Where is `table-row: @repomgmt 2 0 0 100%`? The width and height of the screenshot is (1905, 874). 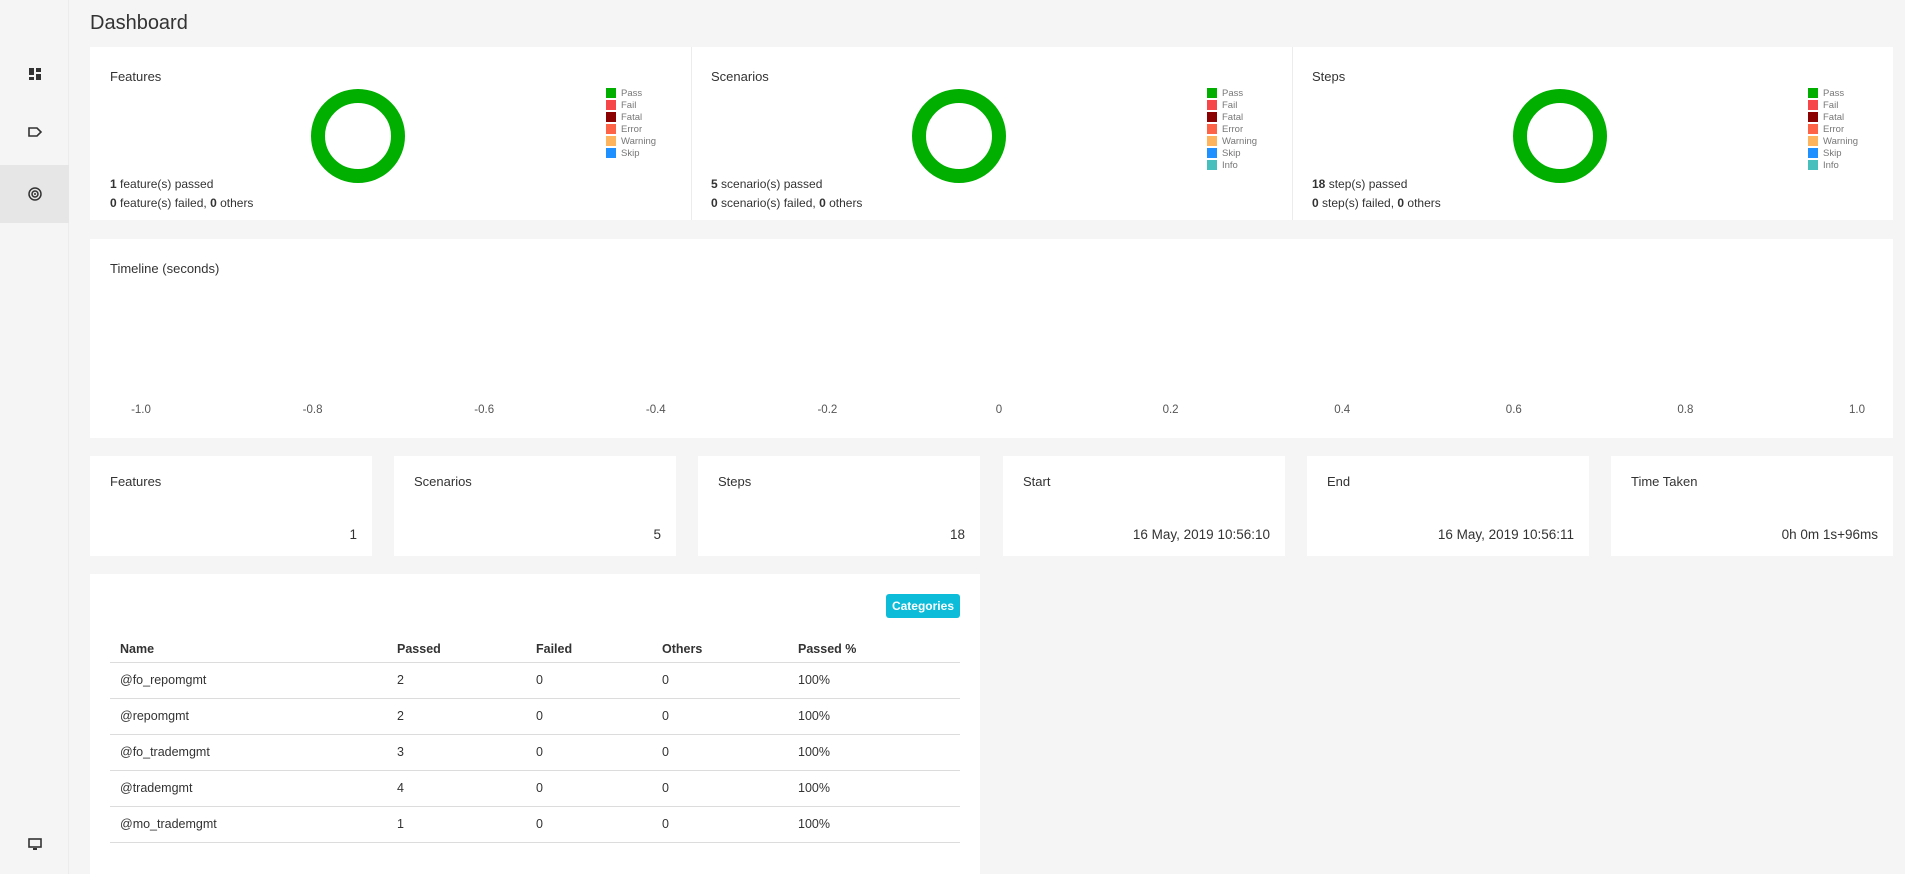
table-row: @repomgmt 2 0 0 100% is located at coordinates (535, 716).